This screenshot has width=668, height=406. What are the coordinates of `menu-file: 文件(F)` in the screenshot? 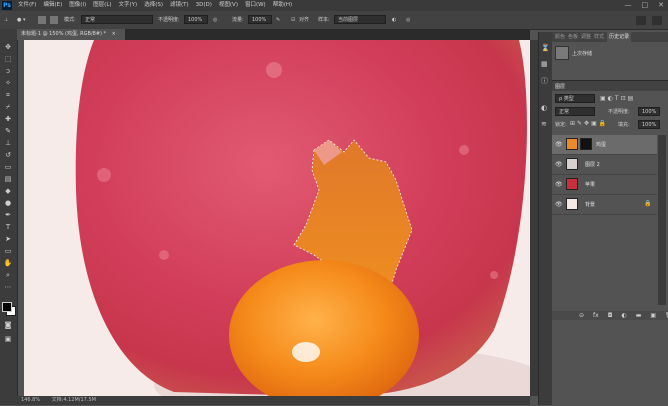 It's located at (27, 5).